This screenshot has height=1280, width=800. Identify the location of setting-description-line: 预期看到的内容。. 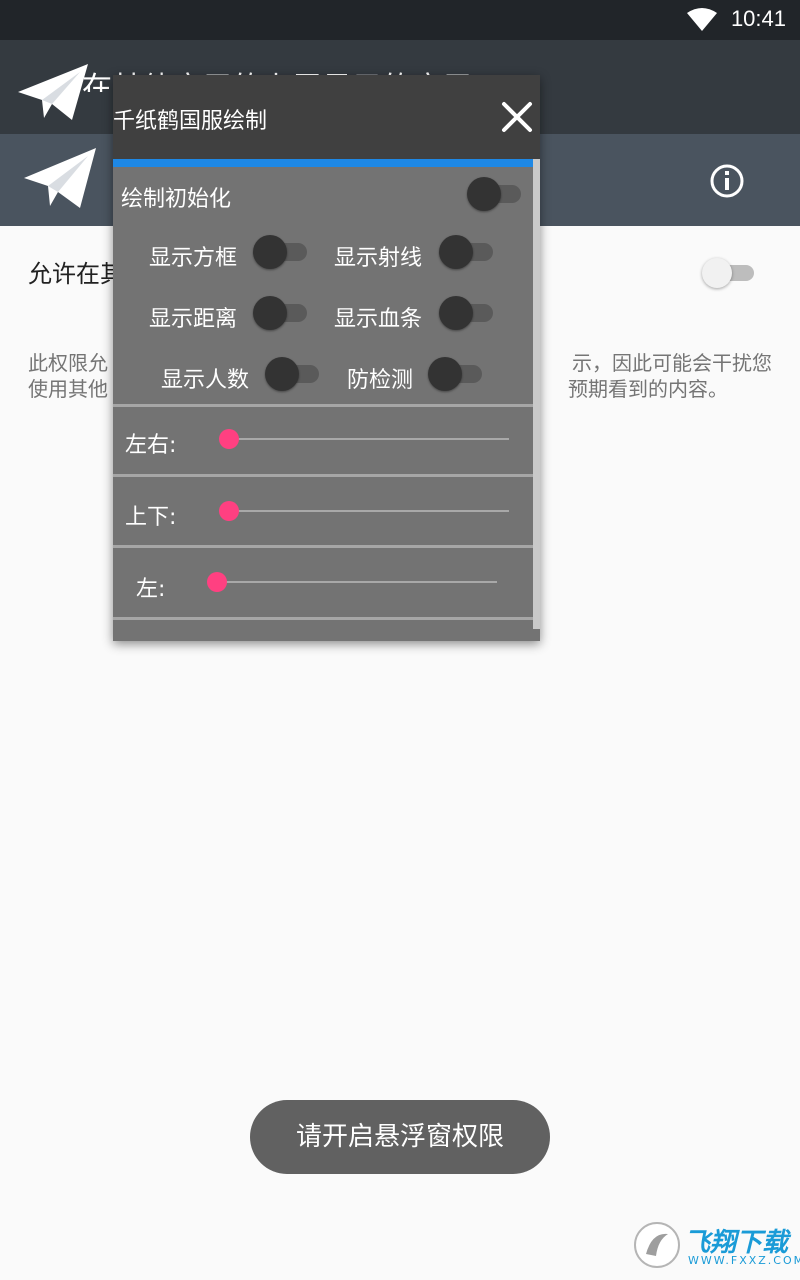
(648, 389).